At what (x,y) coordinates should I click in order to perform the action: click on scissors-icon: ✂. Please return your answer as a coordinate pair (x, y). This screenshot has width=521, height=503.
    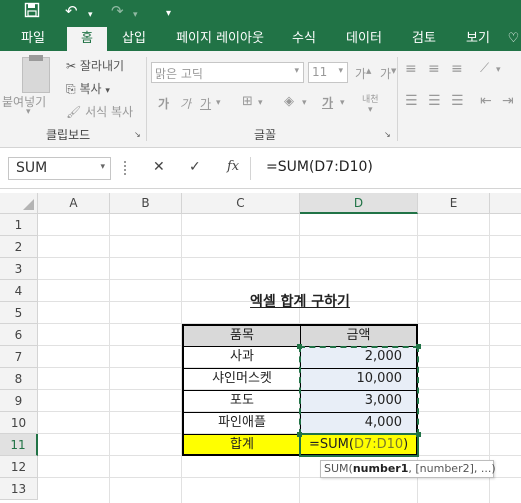
    Looking at the image, I should click on (71, 66).